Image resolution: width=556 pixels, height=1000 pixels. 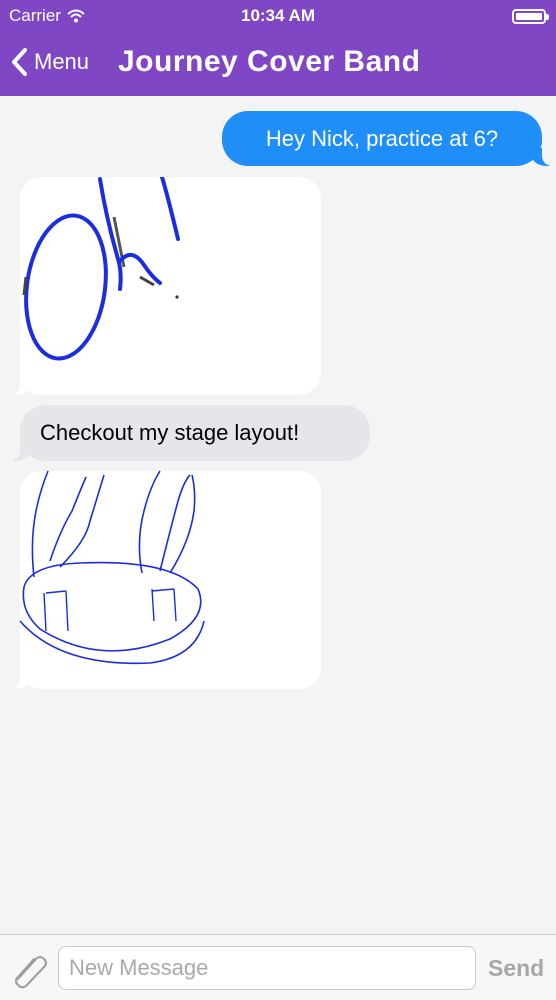 I want to click on conversation-title: Journey Cover Band, so click(x=269, y=61).